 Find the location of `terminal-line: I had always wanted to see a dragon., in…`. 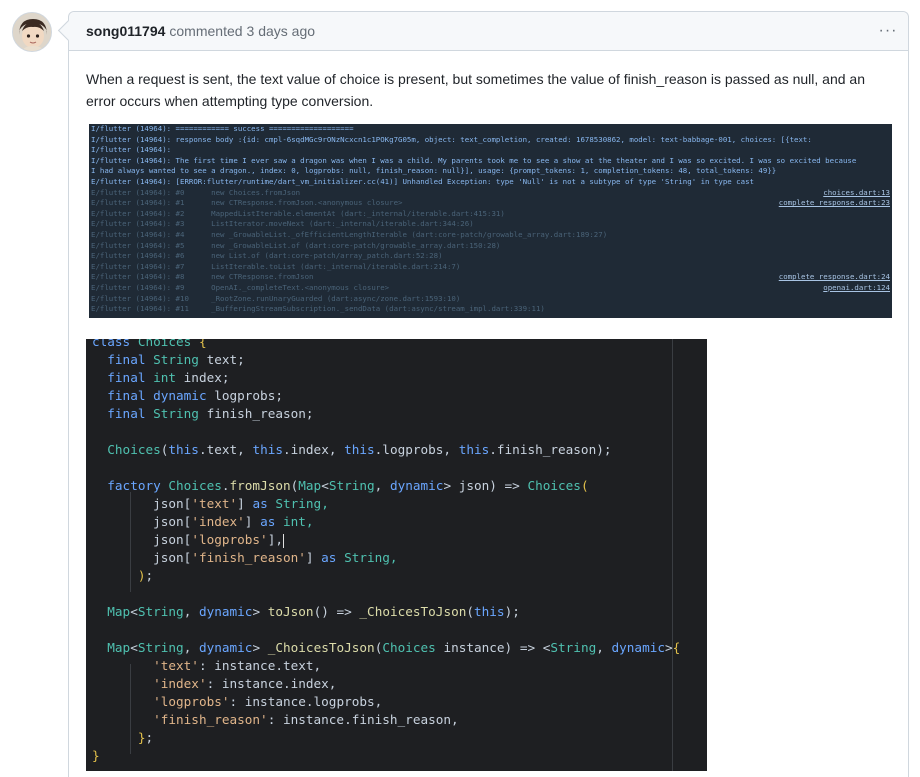

terminal-line: I had always wanted to see a dragon., in… is located at coordinates (490, 171).